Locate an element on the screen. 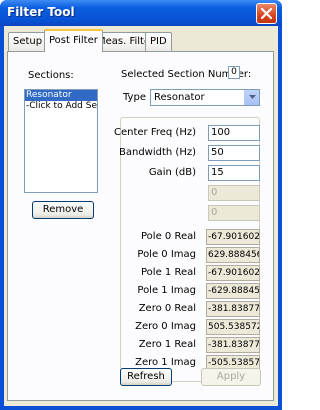 The height and width of the screenshot is (410, 320). pole-0-imag-label: Pole 0 Imag is located at coordinates (166, 254).